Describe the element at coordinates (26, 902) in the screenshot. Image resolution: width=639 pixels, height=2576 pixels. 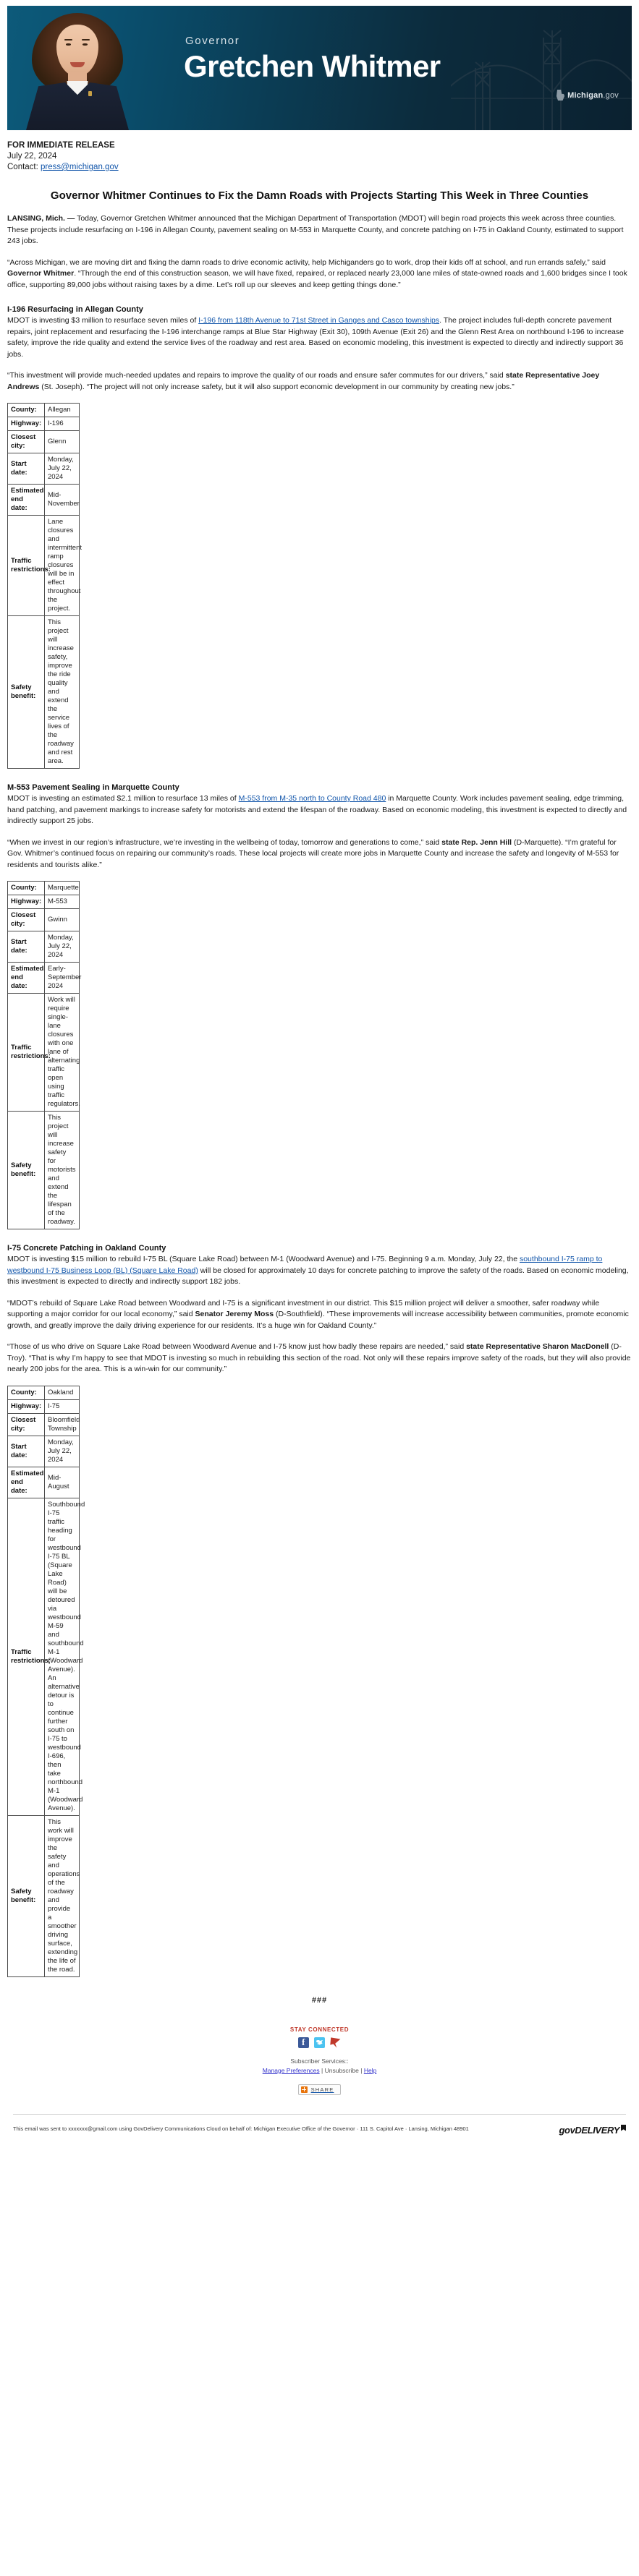
I see `row-key: Highway:` at that location.